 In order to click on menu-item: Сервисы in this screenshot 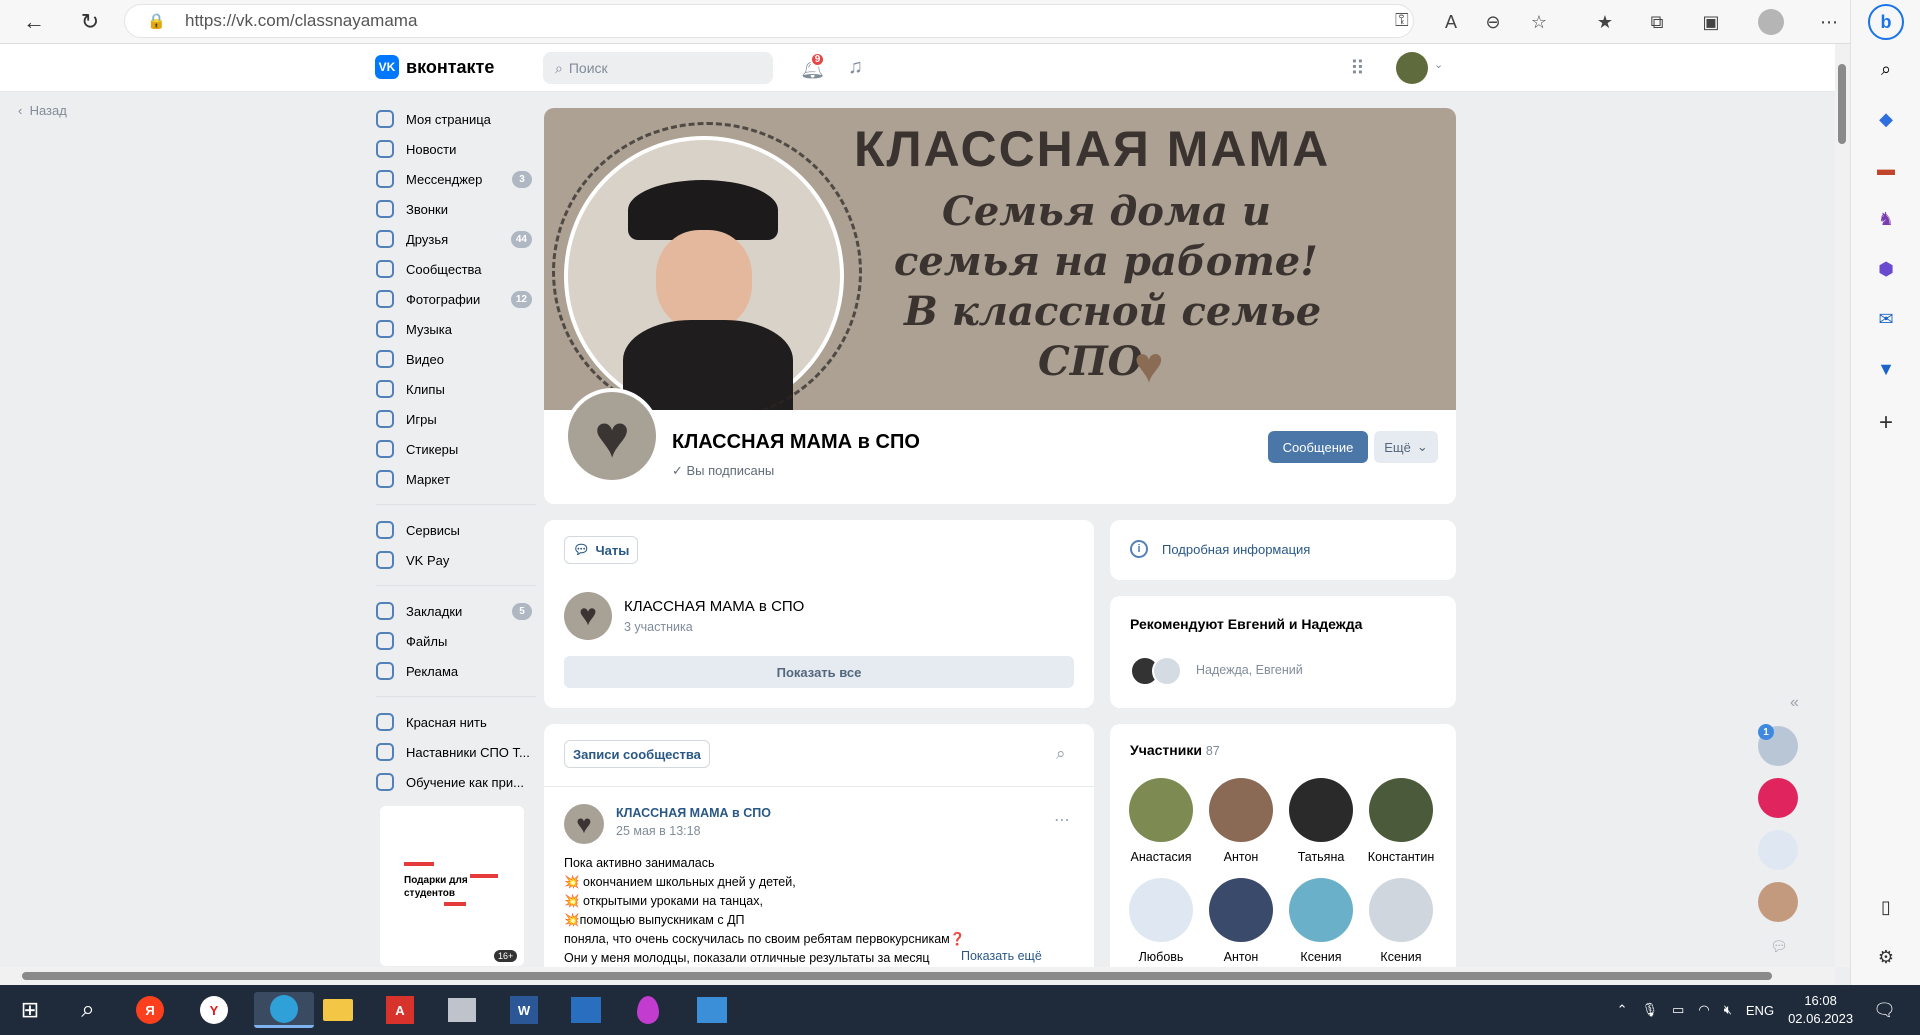, I will do `click(456, 530)`.